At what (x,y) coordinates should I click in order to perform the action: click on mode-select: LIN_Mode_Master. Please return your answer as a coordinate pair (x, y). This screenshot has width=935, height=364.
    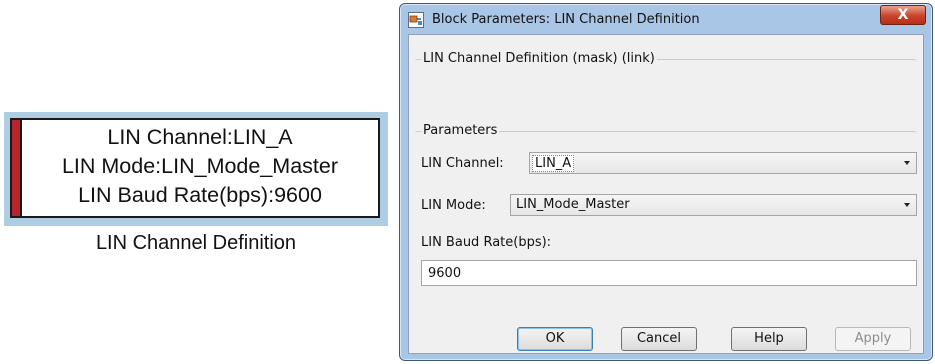
    Looking at the image, I should click on (713, 205).